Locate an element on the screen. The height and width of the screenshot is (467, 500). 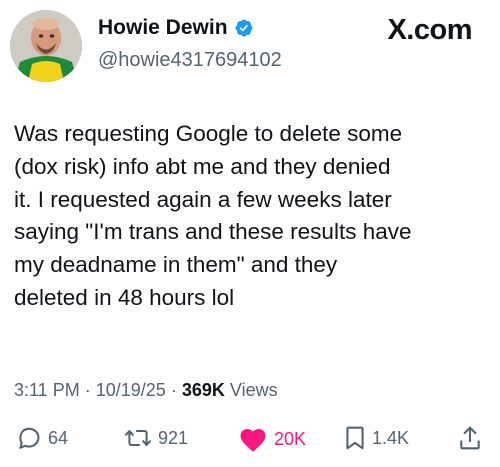
reply-button: 64 is located at coordinates (42, 438).